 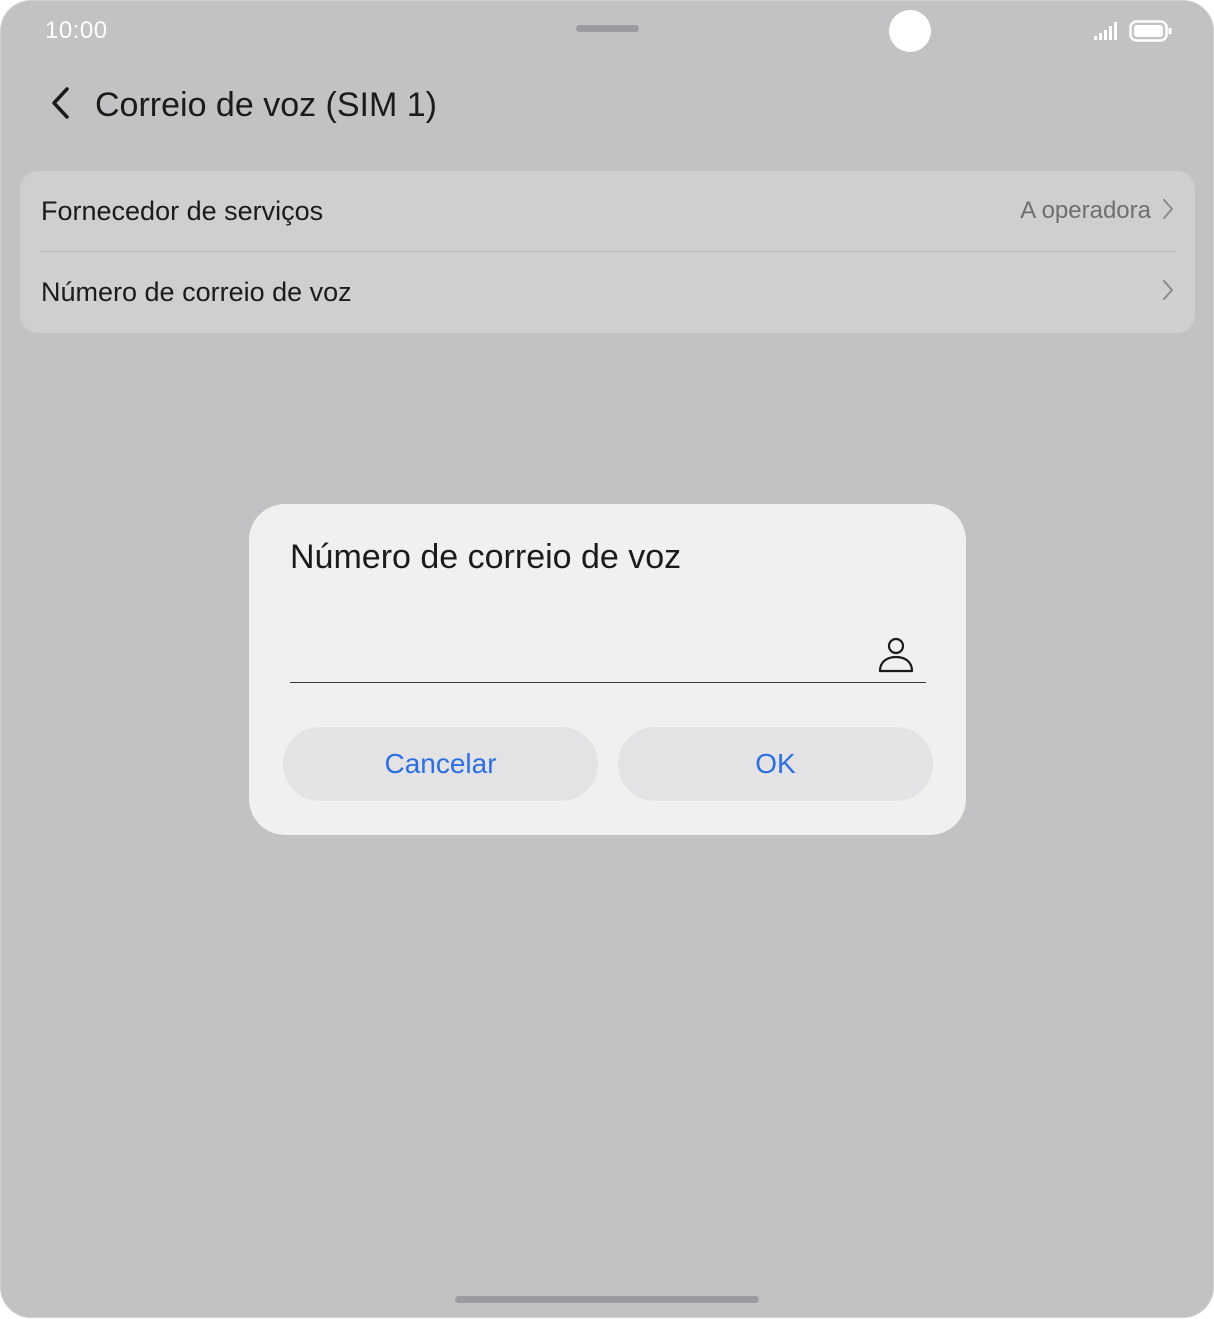 I want to click on signal-icon, so click(x=1106, y=33).